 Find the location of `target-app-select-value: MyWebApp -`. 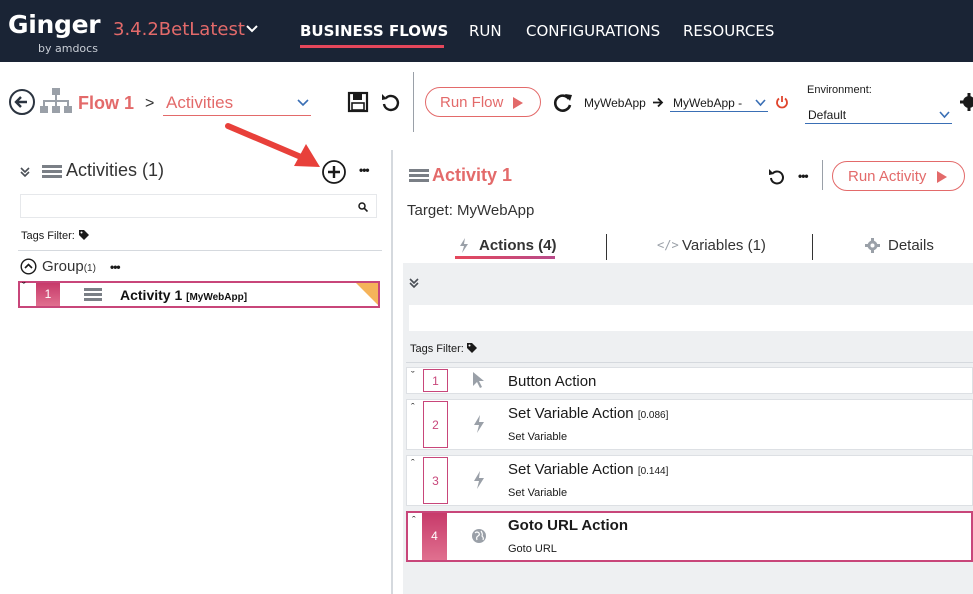

target-app-select-value: MyWebApp - is located at coordinates (708, 103).